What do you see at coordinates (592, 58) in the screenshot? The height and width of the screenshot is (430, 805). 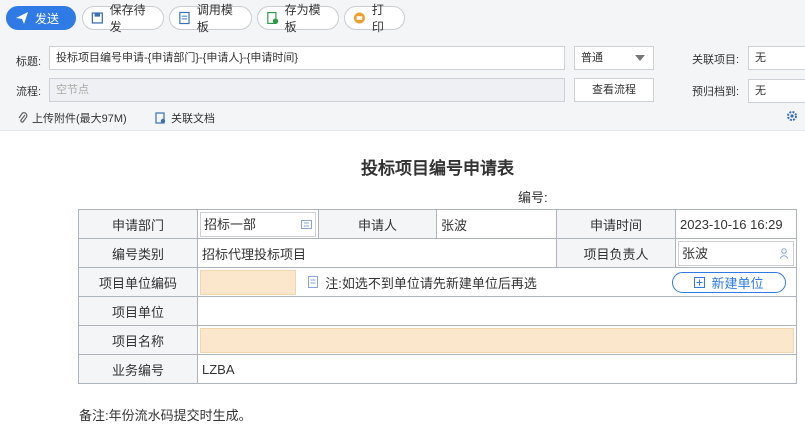 I see `priority-value: 普通` at bounding box center [592, 58].